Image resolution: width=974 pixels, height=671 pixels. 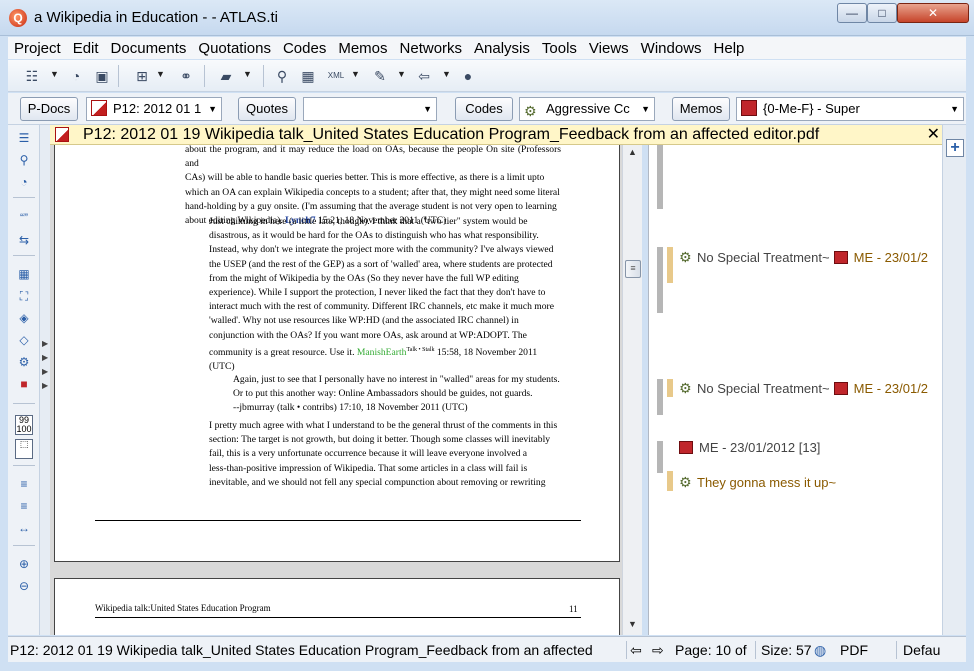 What do you see at coordinates (142, 76) in the screenshot?
I see `tree-icon: ⊞` at bounding box center [142, 76].